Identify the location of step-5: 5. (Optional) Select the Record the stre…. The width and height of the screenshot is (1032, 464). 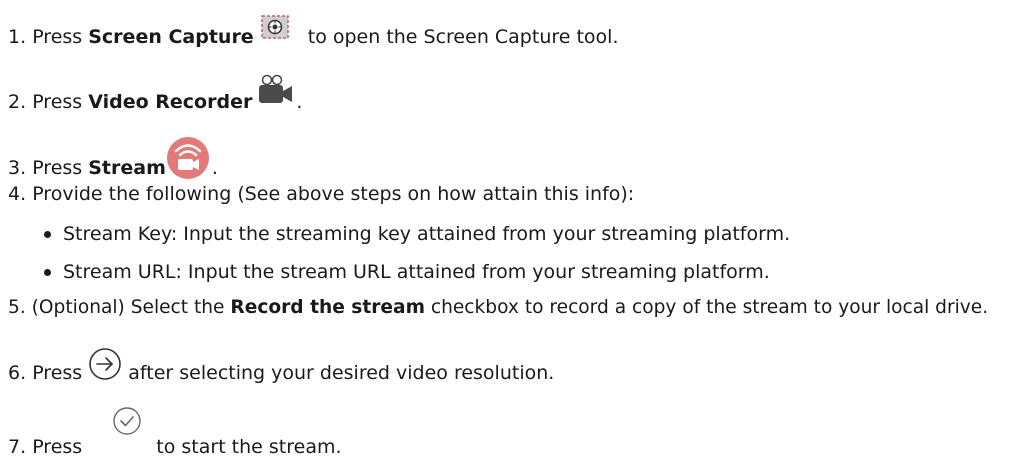
(498, 308).